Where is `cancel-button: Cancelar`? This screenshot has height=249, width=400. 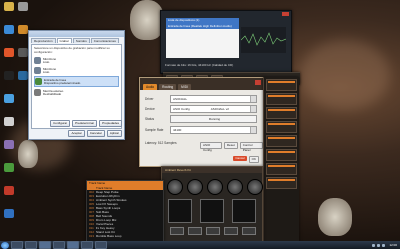 cancel-button: Cancelar is located at coordinates (95, 133).